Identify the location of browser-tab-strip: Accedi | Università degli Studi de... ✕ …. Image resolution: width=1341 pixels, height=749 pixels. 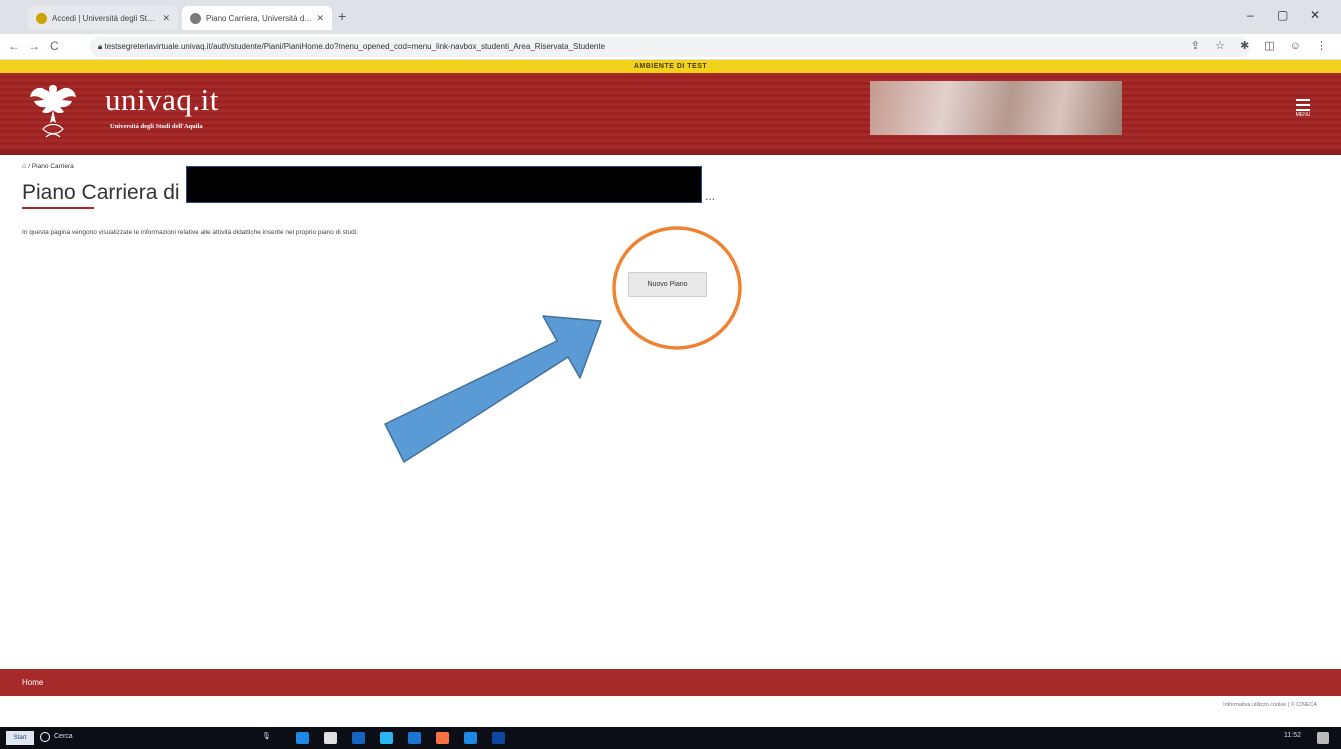
(670, 17).